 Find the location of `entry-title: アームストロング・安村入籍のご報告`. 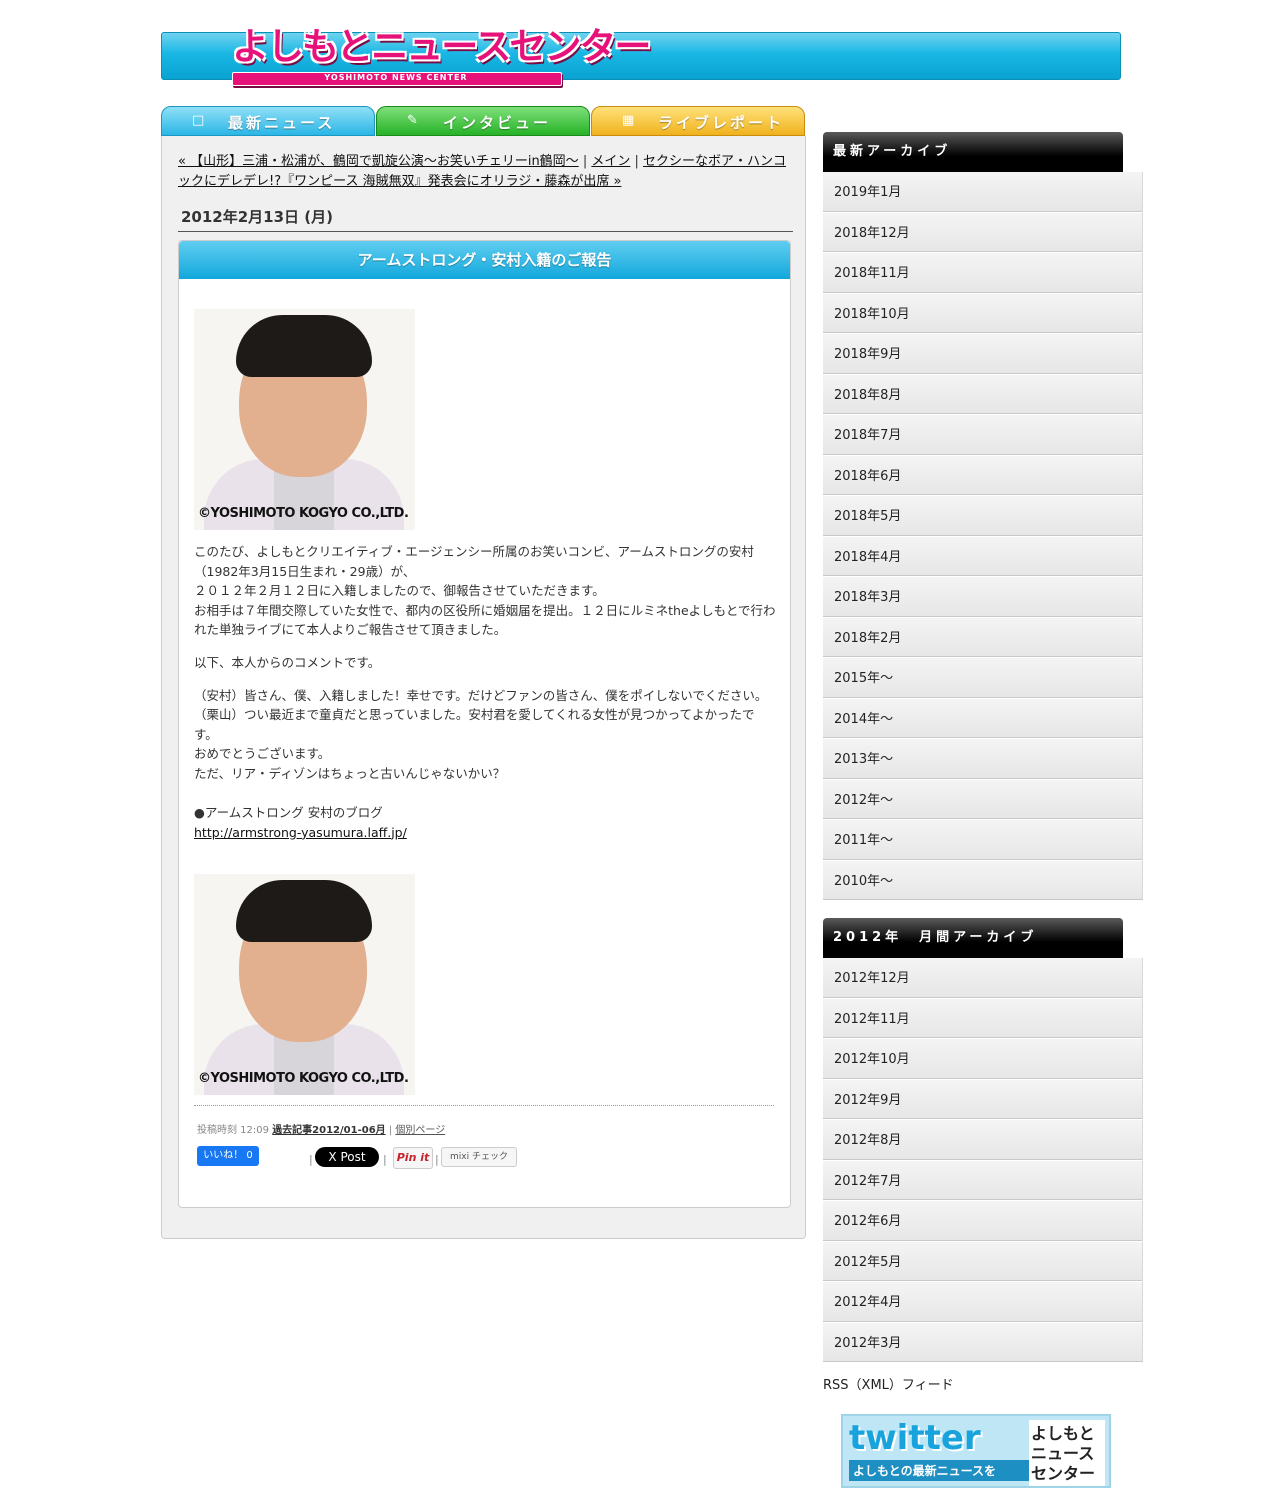

entry-title: アームストロング・安村入籍のご報告 is located at coordinates (484, 260).